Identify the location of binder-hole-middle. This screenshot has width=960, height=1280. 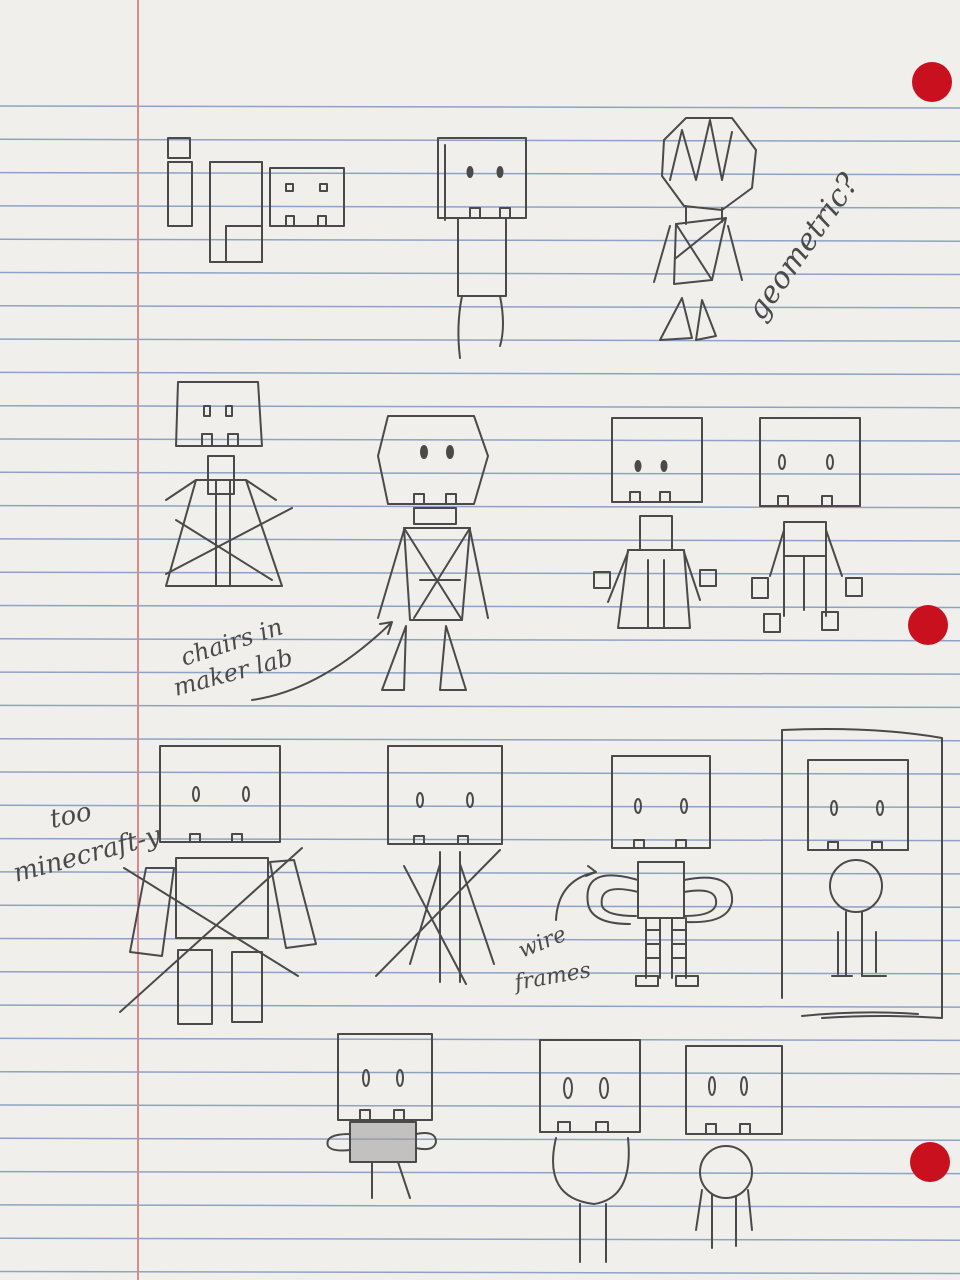
(928, 625).